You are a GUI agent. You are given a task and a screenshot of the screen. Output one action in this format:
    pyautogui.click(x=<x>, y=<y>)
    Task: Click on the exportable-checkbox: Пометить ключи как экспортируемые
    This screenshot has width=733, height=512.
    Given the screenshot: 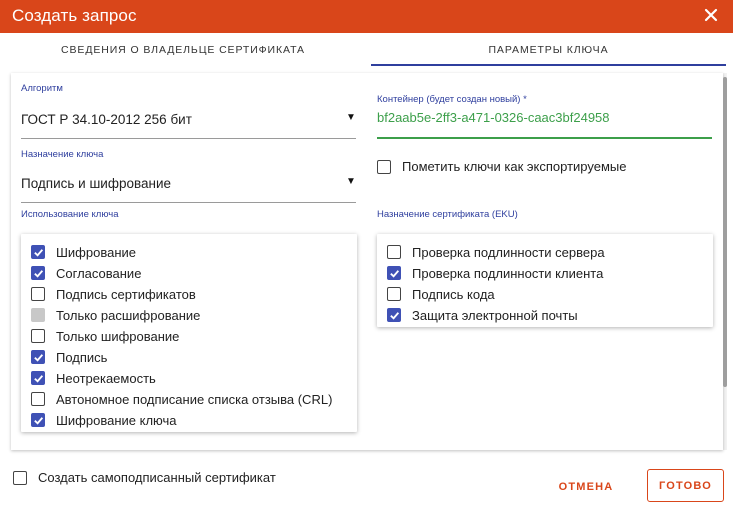 What is the action you would take?
    pyautogui.click(x=501, y=166)
    